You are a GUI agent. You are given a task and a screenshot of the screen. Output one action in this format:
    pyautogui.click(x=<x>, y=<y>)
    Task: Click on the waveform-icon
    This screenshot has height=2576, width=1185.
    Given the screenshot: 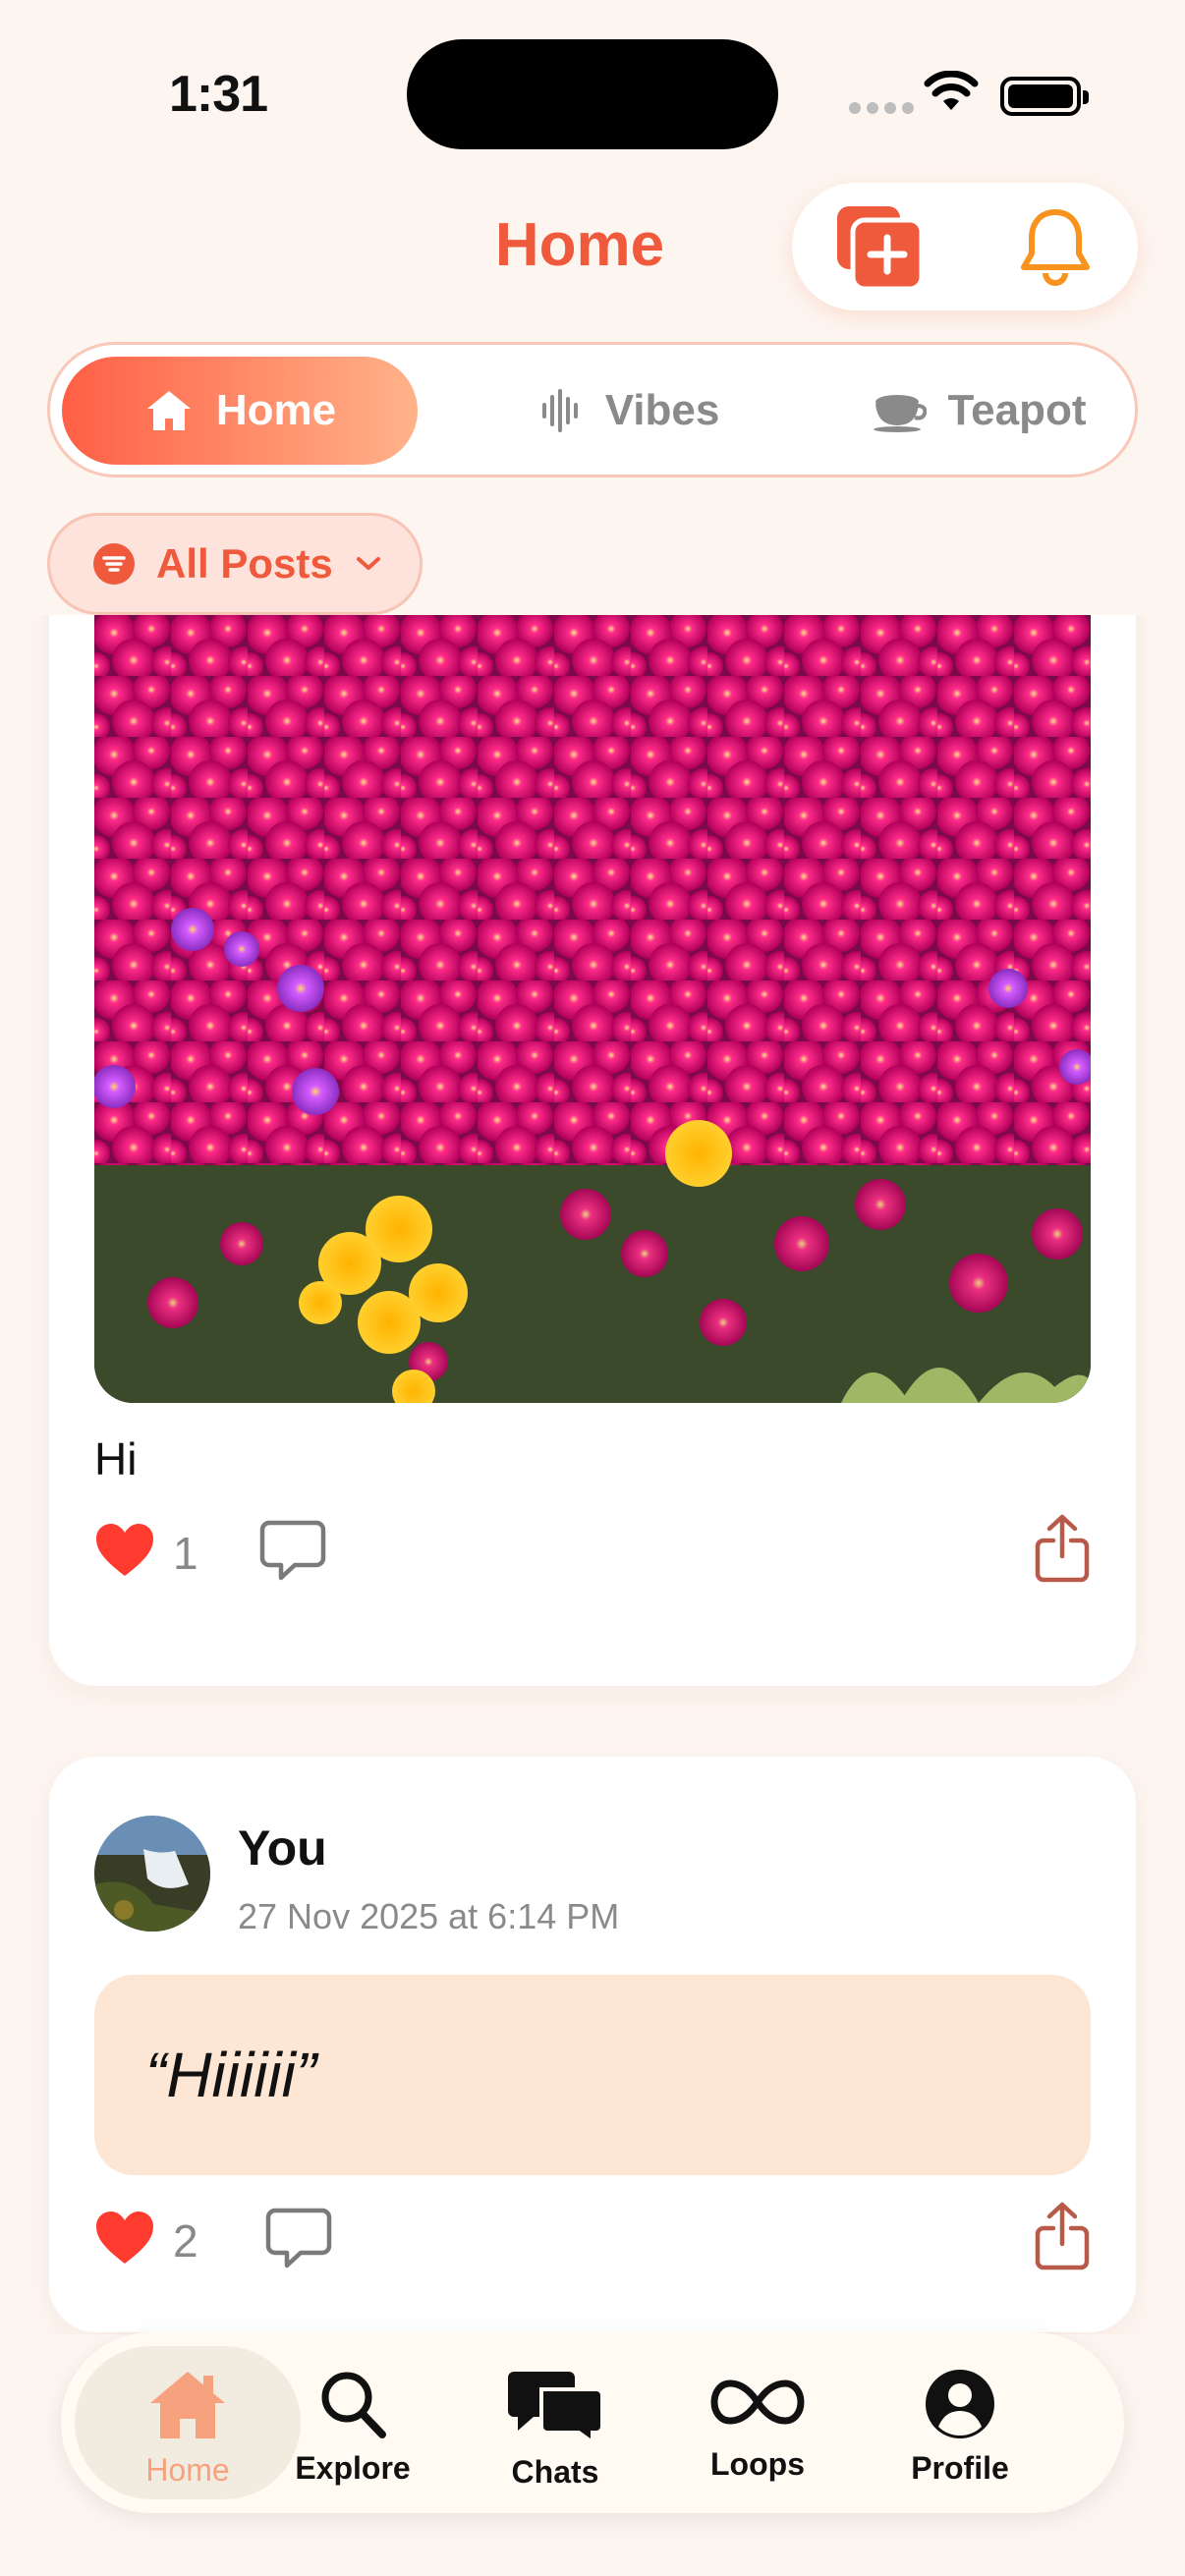 What is the action you would take?
    pyautogui.click(x=560, y=410)
    